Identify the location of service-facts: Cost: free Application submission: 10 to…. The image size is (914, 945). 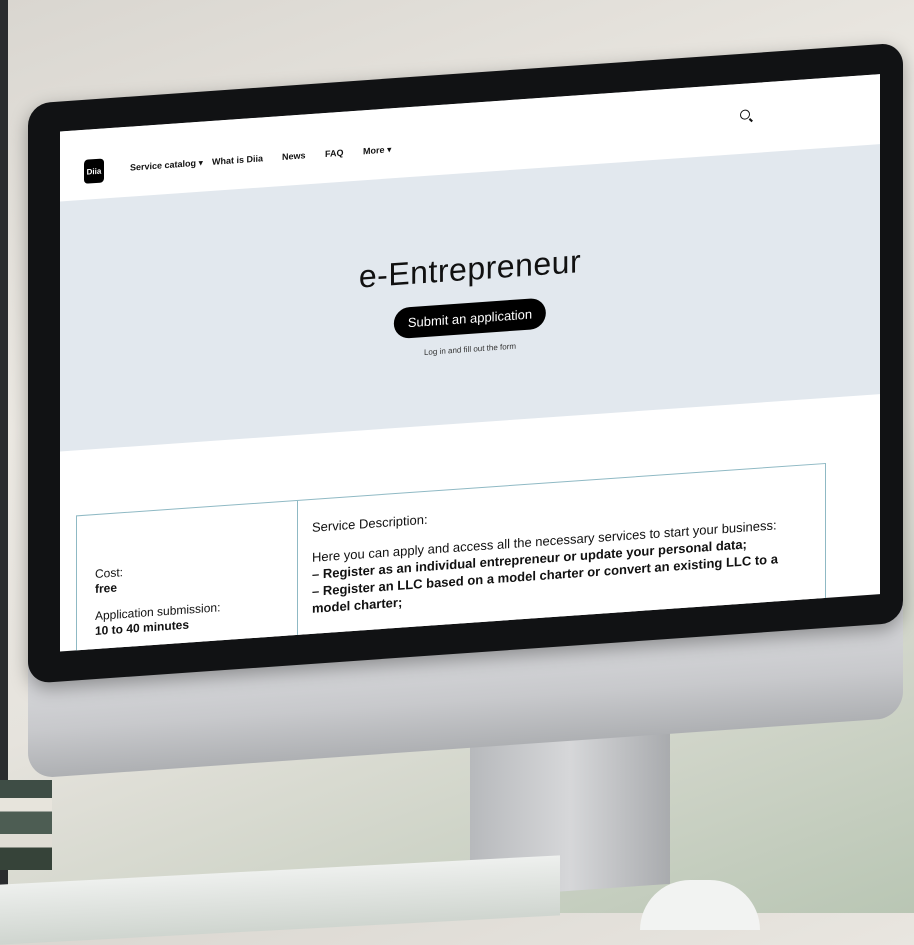
(187, 576).